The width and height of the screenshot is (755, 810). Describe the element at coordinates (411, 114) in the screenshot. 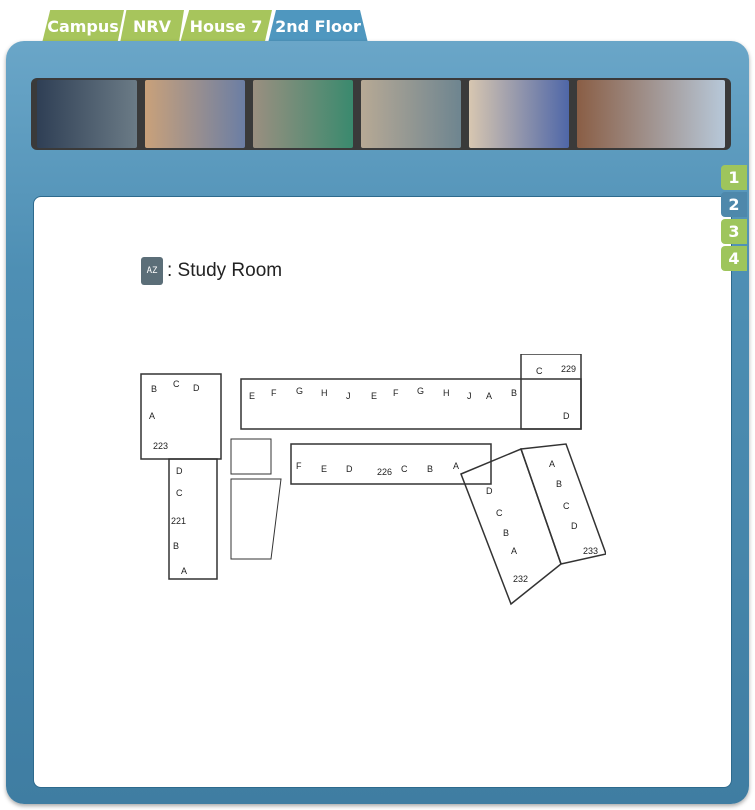

I see `common-room-photo` at that location.